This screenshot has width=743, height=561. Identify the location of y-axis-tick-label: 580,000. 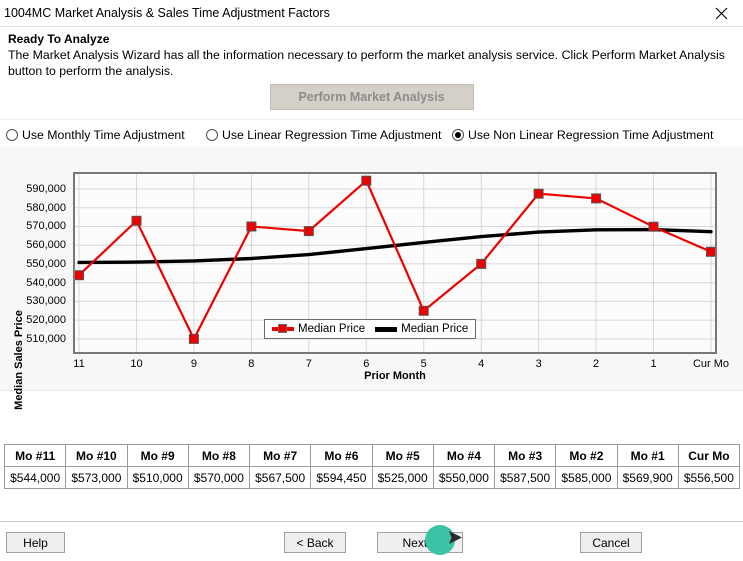
(46, 207).